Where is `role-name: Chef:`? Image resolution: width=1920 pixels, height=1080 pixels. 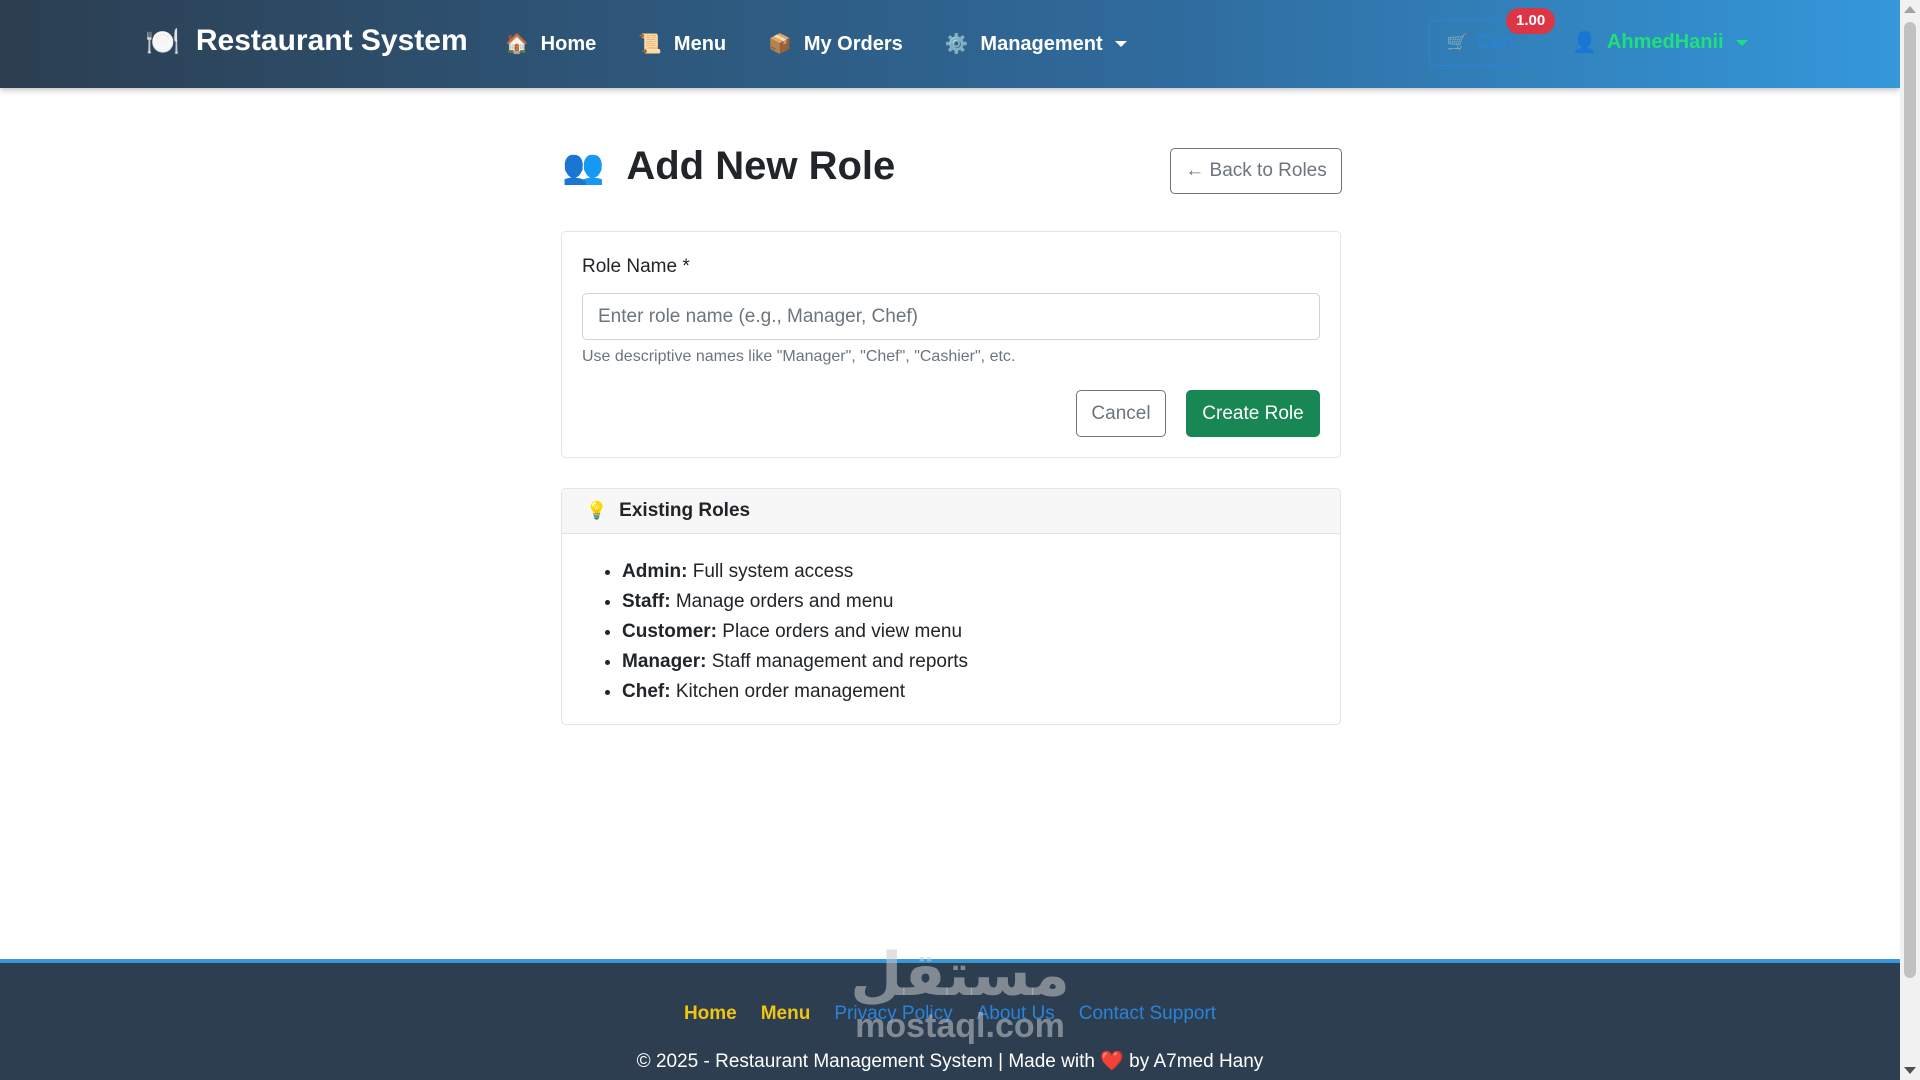 role-name: Chef: is located at coordinates (646, 691).